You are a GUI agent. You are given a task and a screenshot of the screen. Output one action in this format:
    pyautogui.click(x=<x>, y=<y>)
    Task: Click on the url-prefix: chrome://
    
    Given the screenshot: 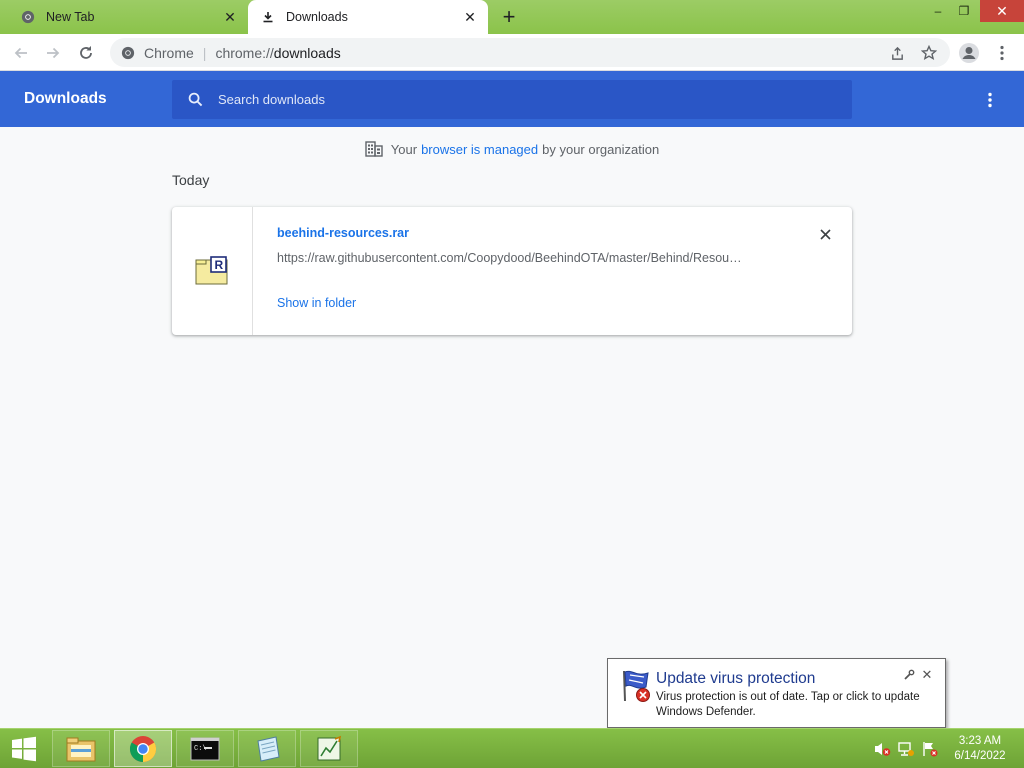 What is the action you would take?
    pyautogui.click(x=244, y=52)
    